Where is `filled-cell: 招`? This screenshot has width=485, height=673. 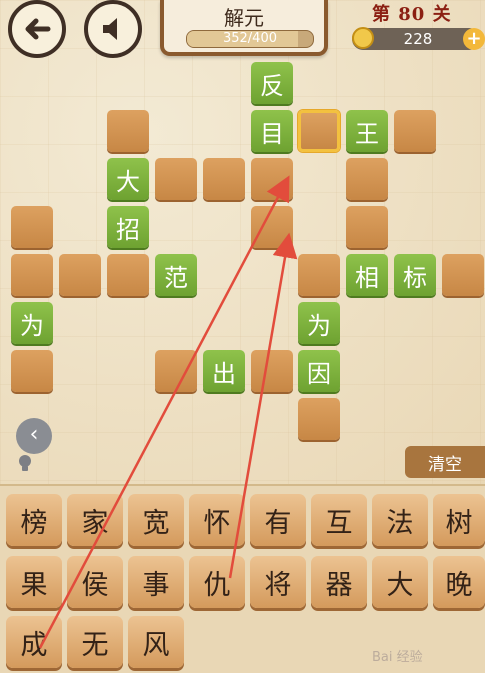 filled-cell: 招 is located at coordinates (128, 227).